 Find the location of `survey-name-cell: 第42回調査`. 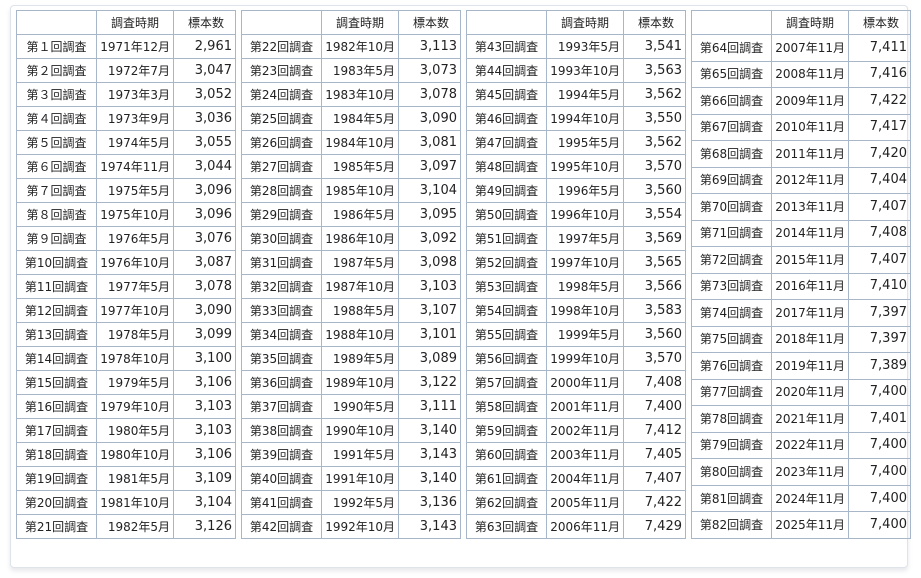

survey-name-cell: 第42回調査 is located at coordinates (281, 526).